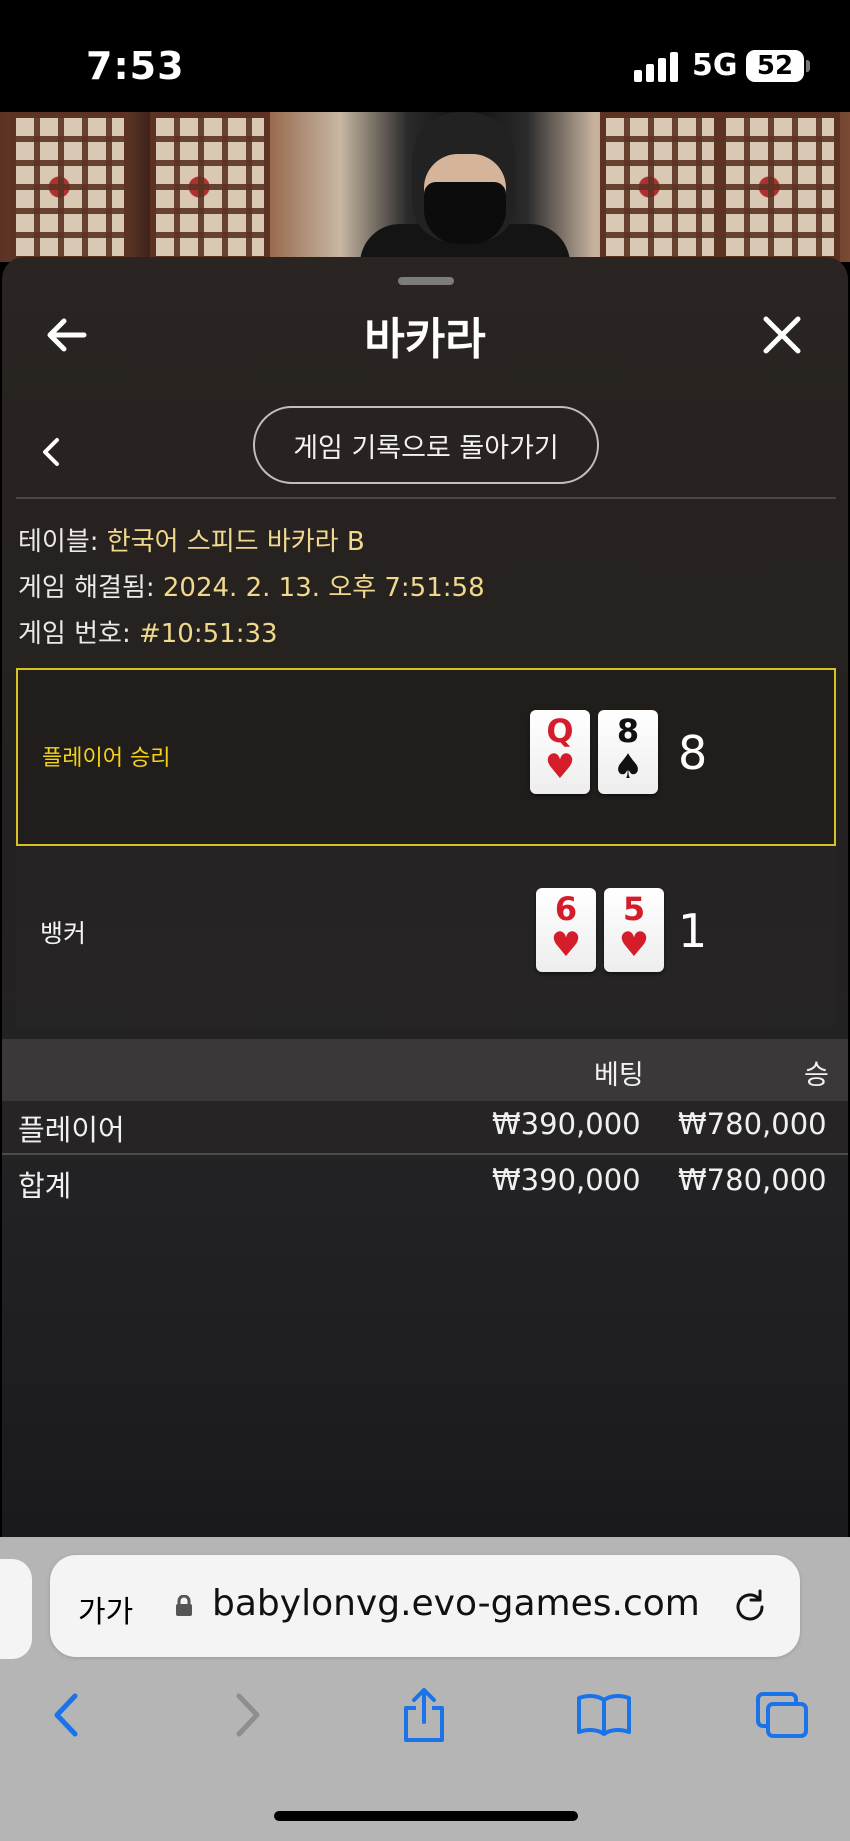 Image resolution: width=850 pixels, height=1841 pixels. I want to click on playing-card: Q ♥, so click(560, 752).